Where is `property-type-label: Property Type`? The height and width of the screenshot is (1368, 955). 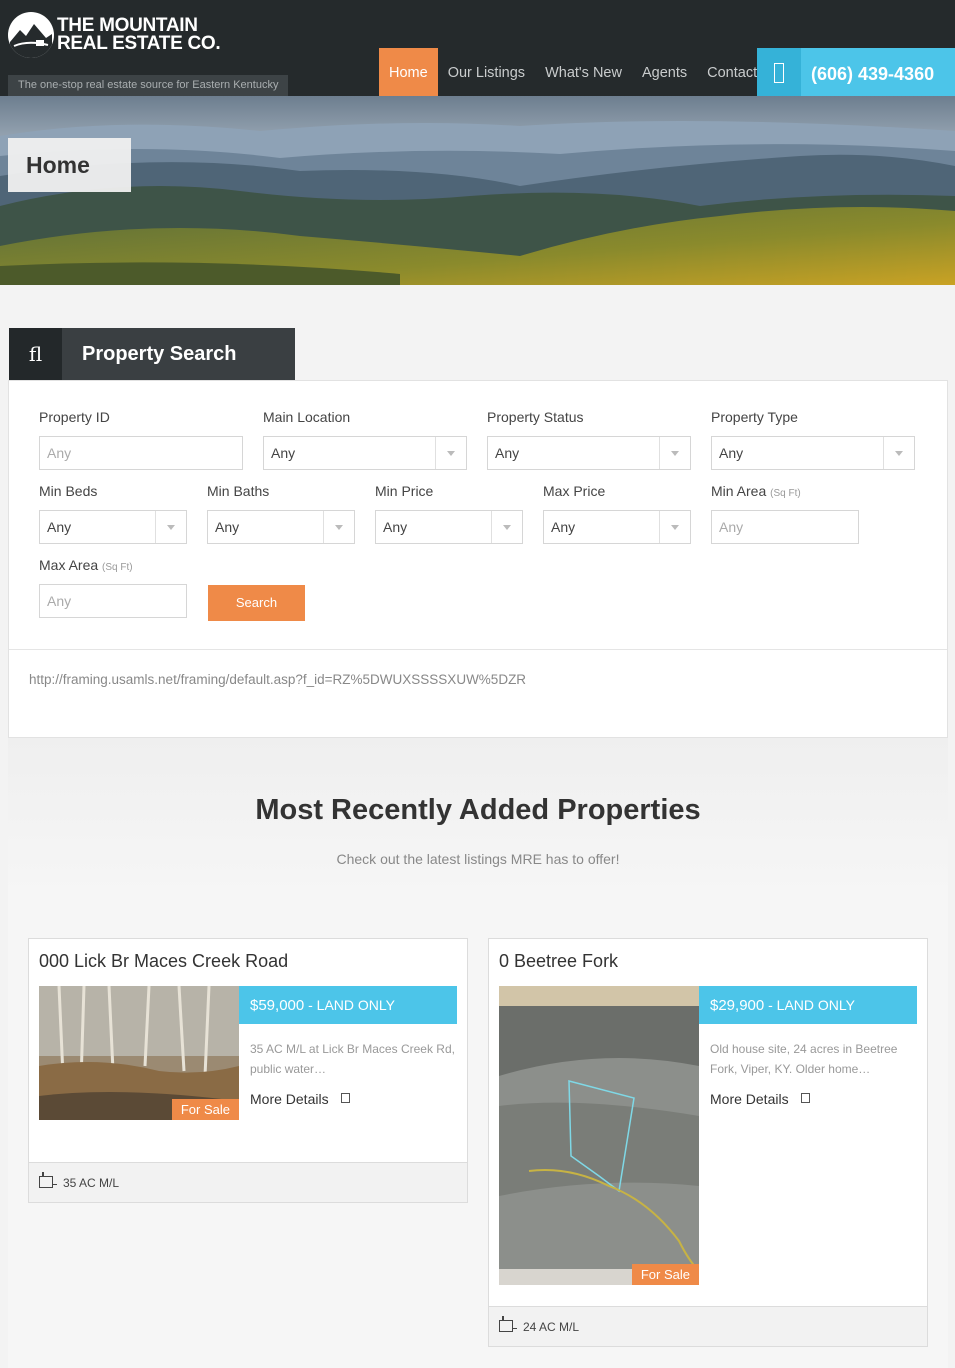 property-type-label: Property Type is located at coordinates (754, 417).